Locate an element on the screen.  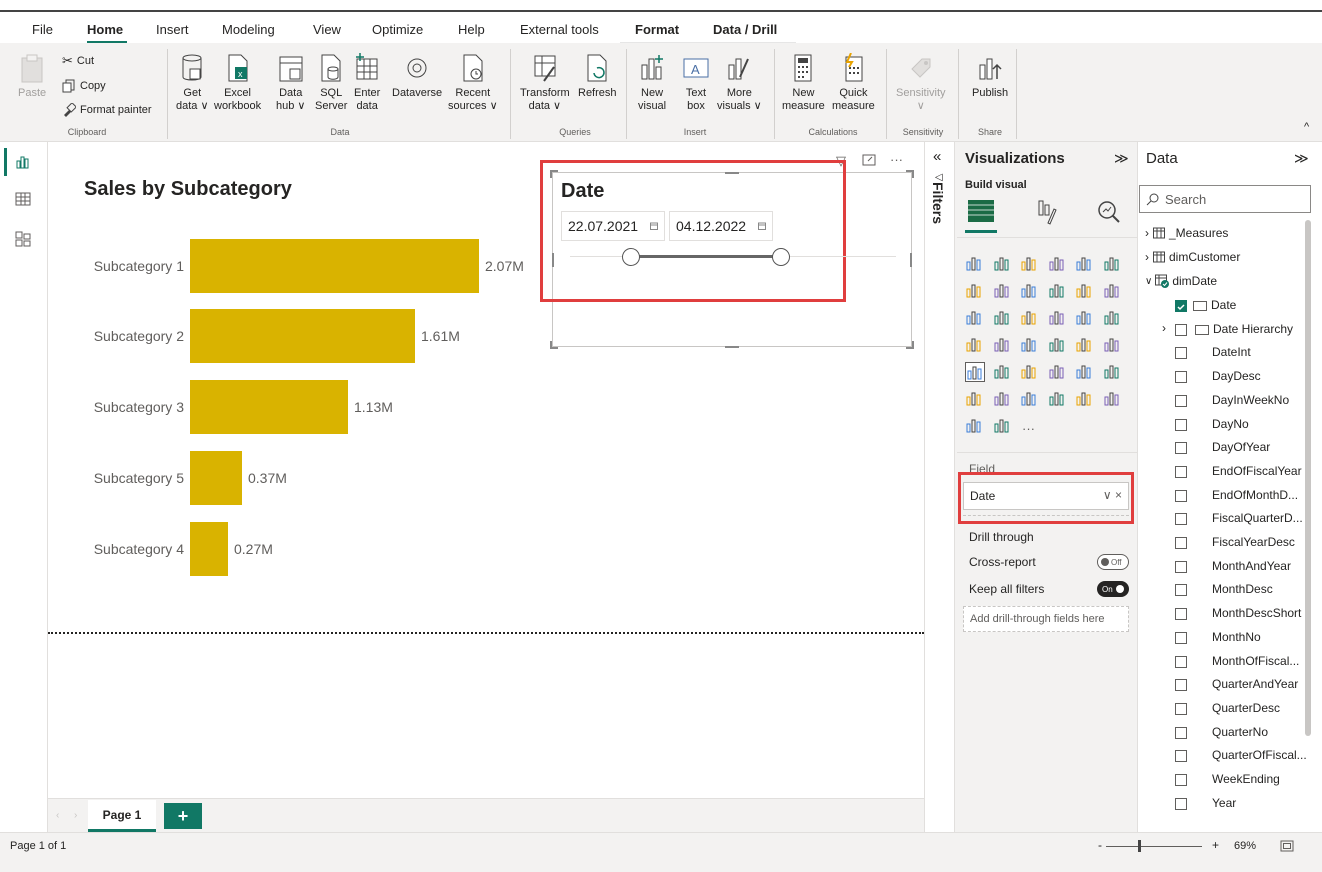
field-item: DayOfYear is located at coordinates (1241, 447).